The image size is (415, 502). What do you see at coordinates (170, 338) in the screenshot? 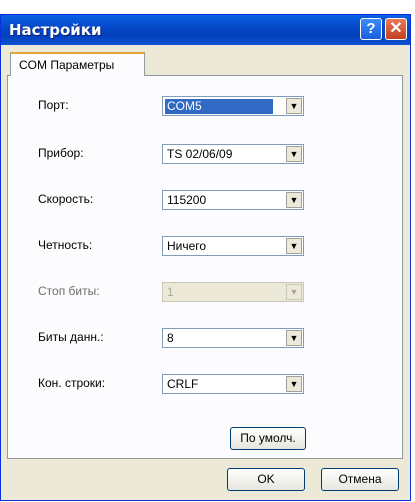
I see `data-bits-value: 8` at bounding box center [170, 338].